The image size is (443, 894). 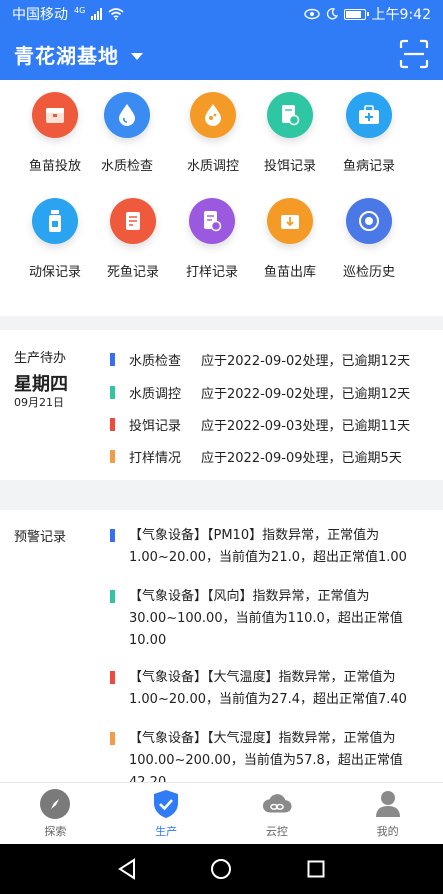 What do you see at coordinates (212, 166) in the screenshot?
I see `function-label: 水质调控` at bounding box center [212, 166].